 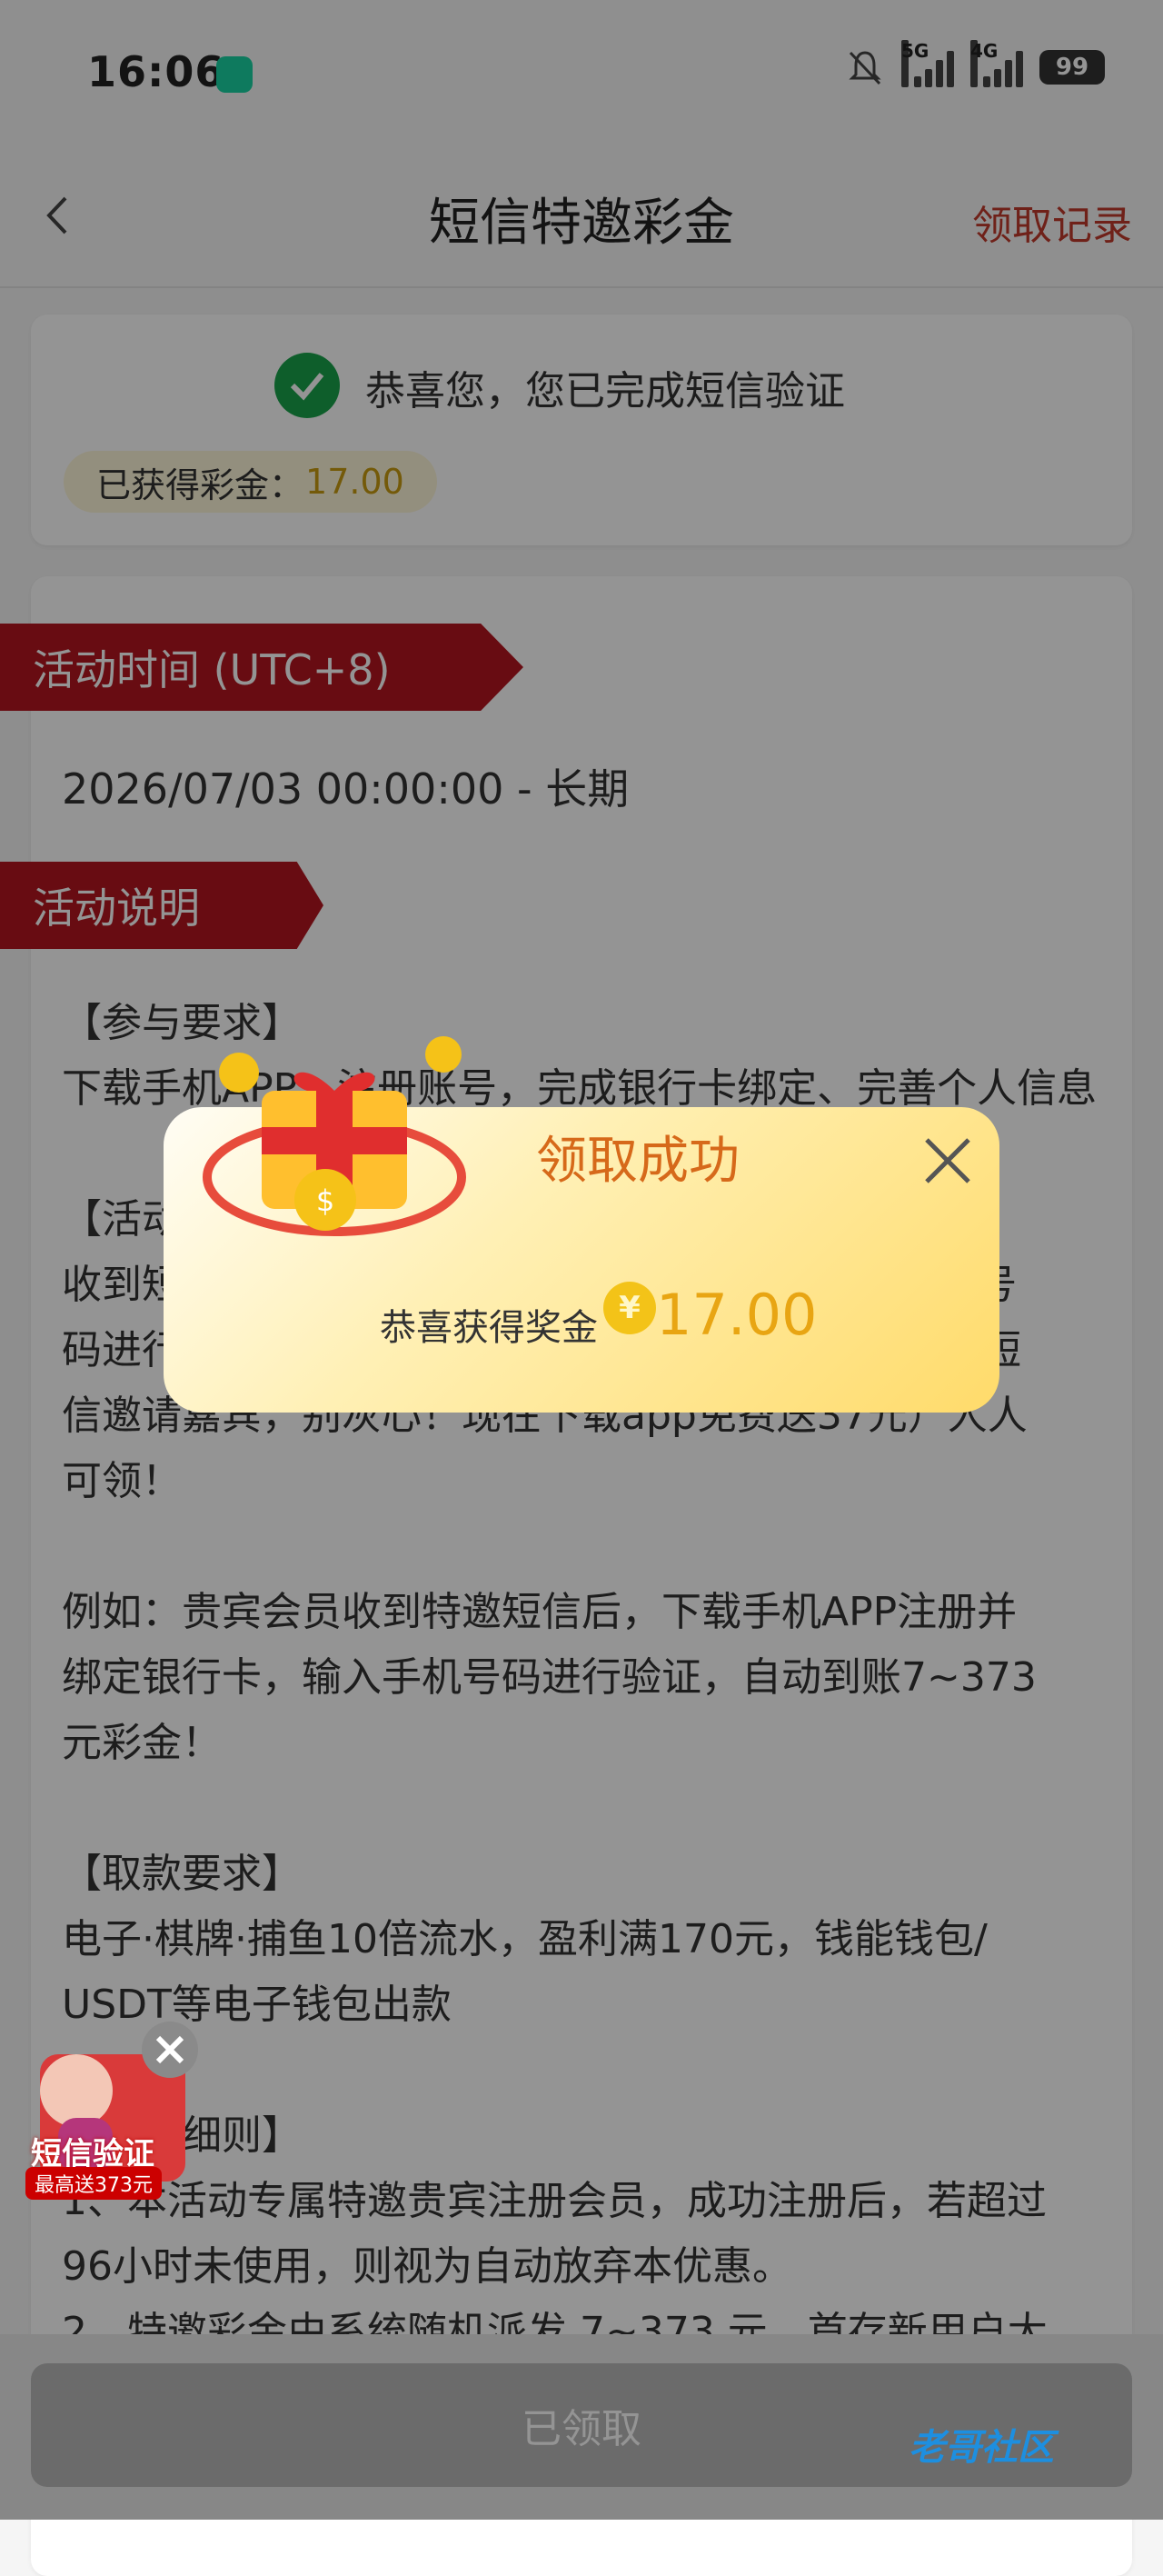 I want to click on promo-close-icon, so click(x=170, y=2050).